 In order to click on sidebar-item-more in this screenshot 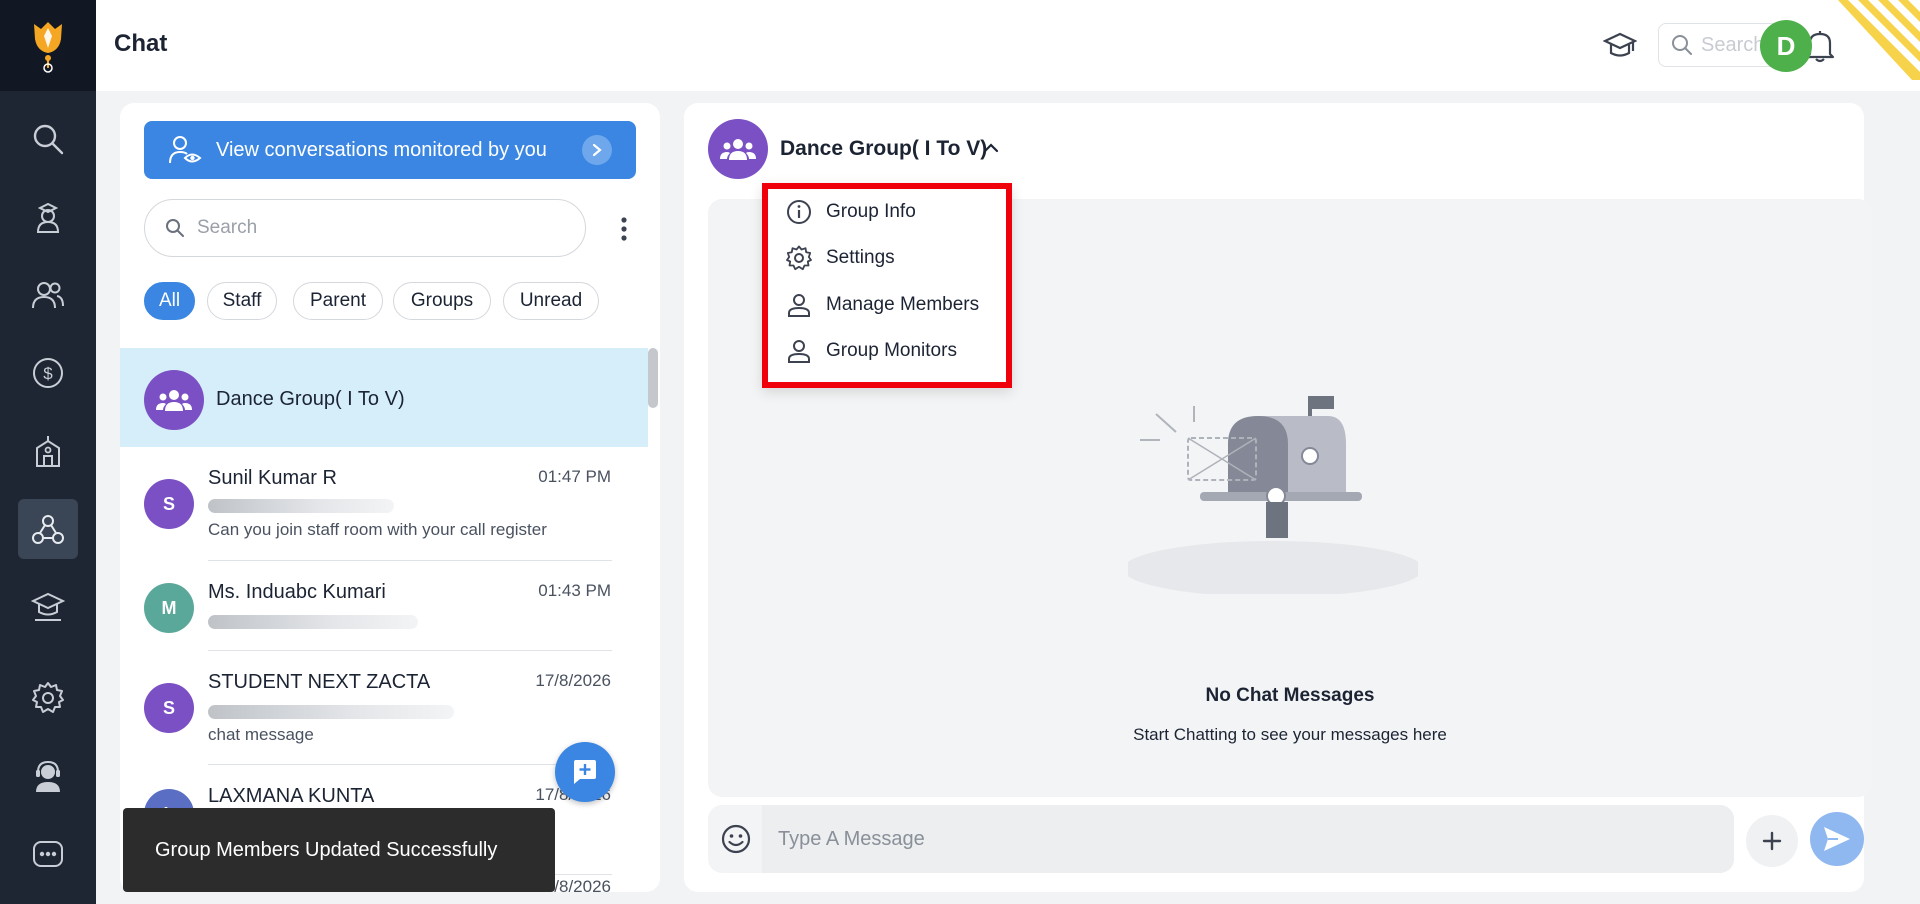, I will do `click(48, 854)`.